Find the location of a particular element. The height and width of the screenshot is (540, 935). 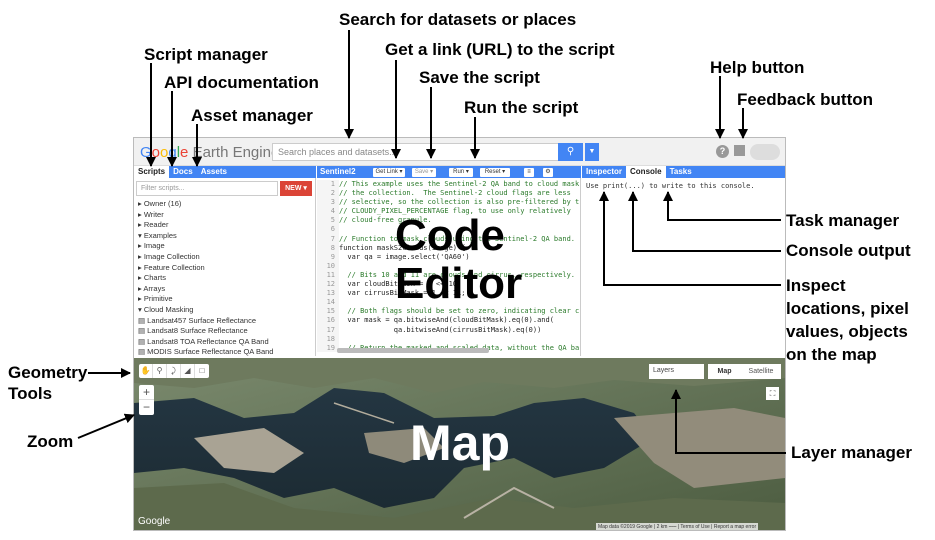

new-label: NEW is located at coordinates (293, 188).